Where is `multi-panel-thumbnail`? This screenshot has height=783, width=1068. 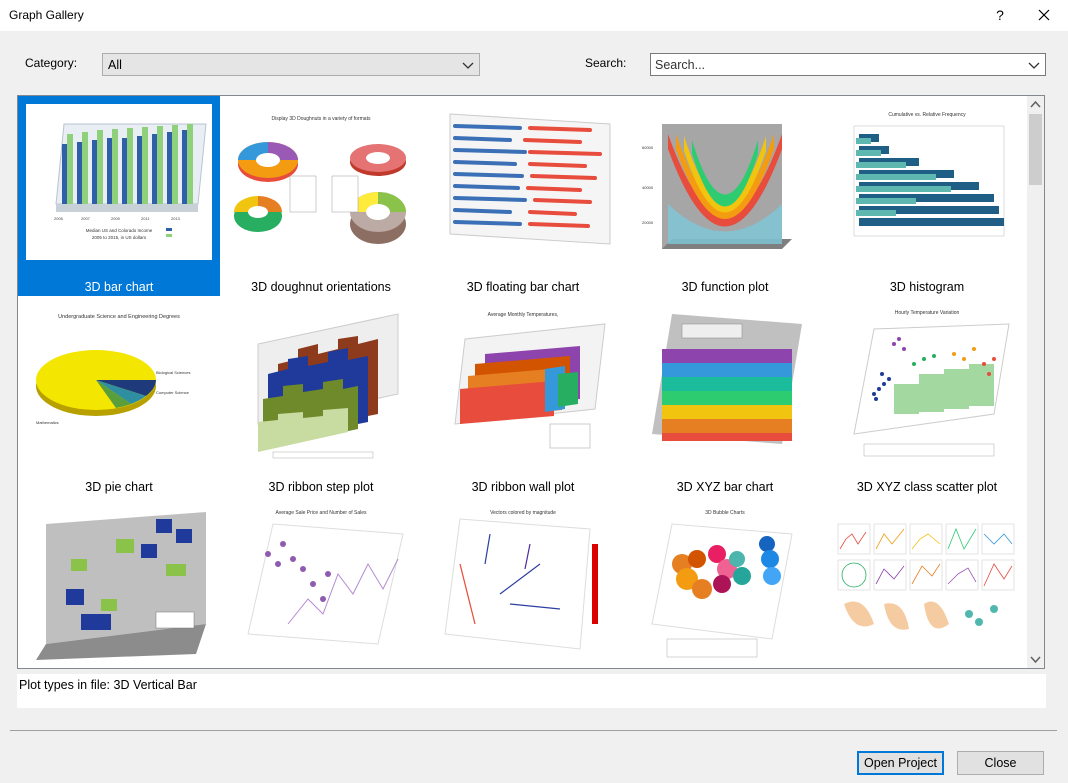 multi-panel-thumbnail is located at coordinates (927, 582).